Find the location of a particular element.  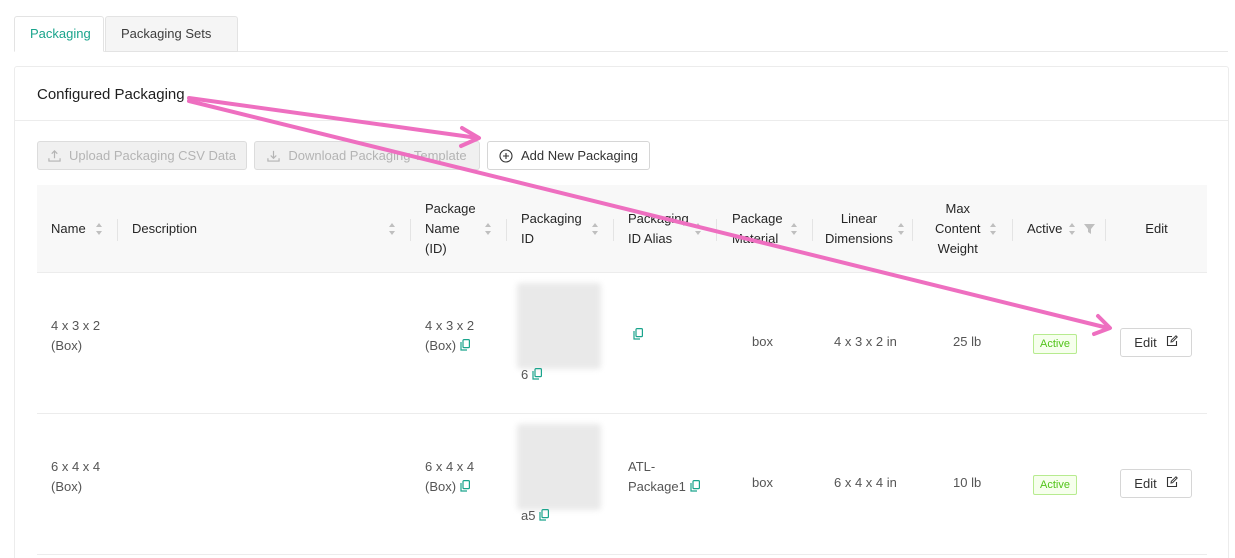

download-template-button: Download Packaging Template is located at coordinates (367, 155).